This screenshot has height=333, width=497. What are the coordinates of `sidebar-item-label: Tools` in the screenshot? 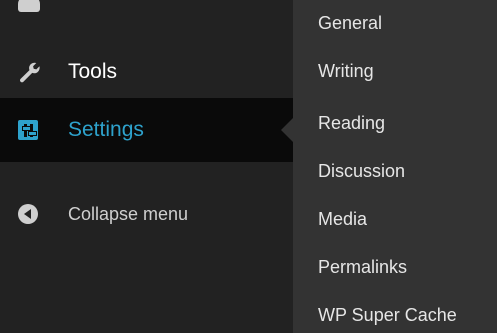 It's located at (93, 71).